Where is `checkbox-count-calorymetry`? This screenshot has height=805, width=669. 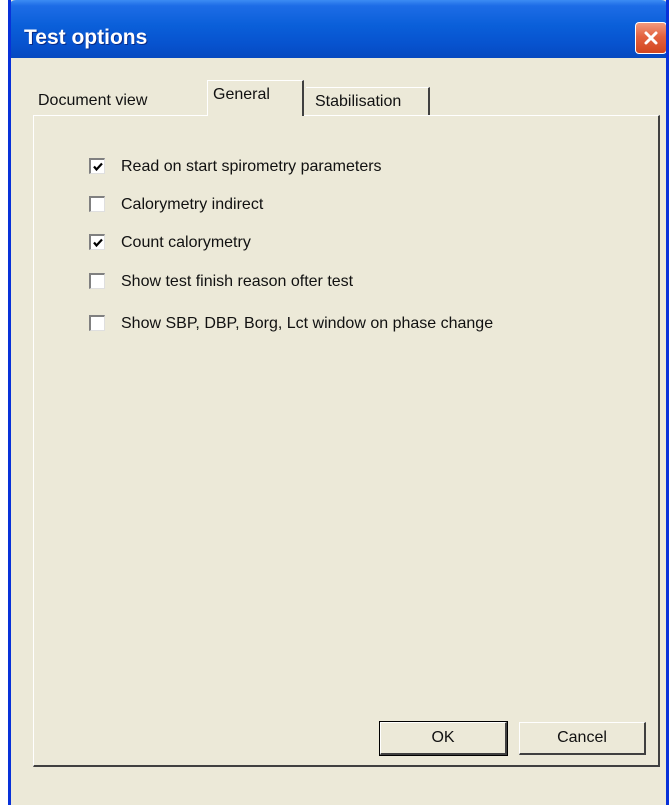
checkbox-count-calorymetry is located at coordinates (97, 242).